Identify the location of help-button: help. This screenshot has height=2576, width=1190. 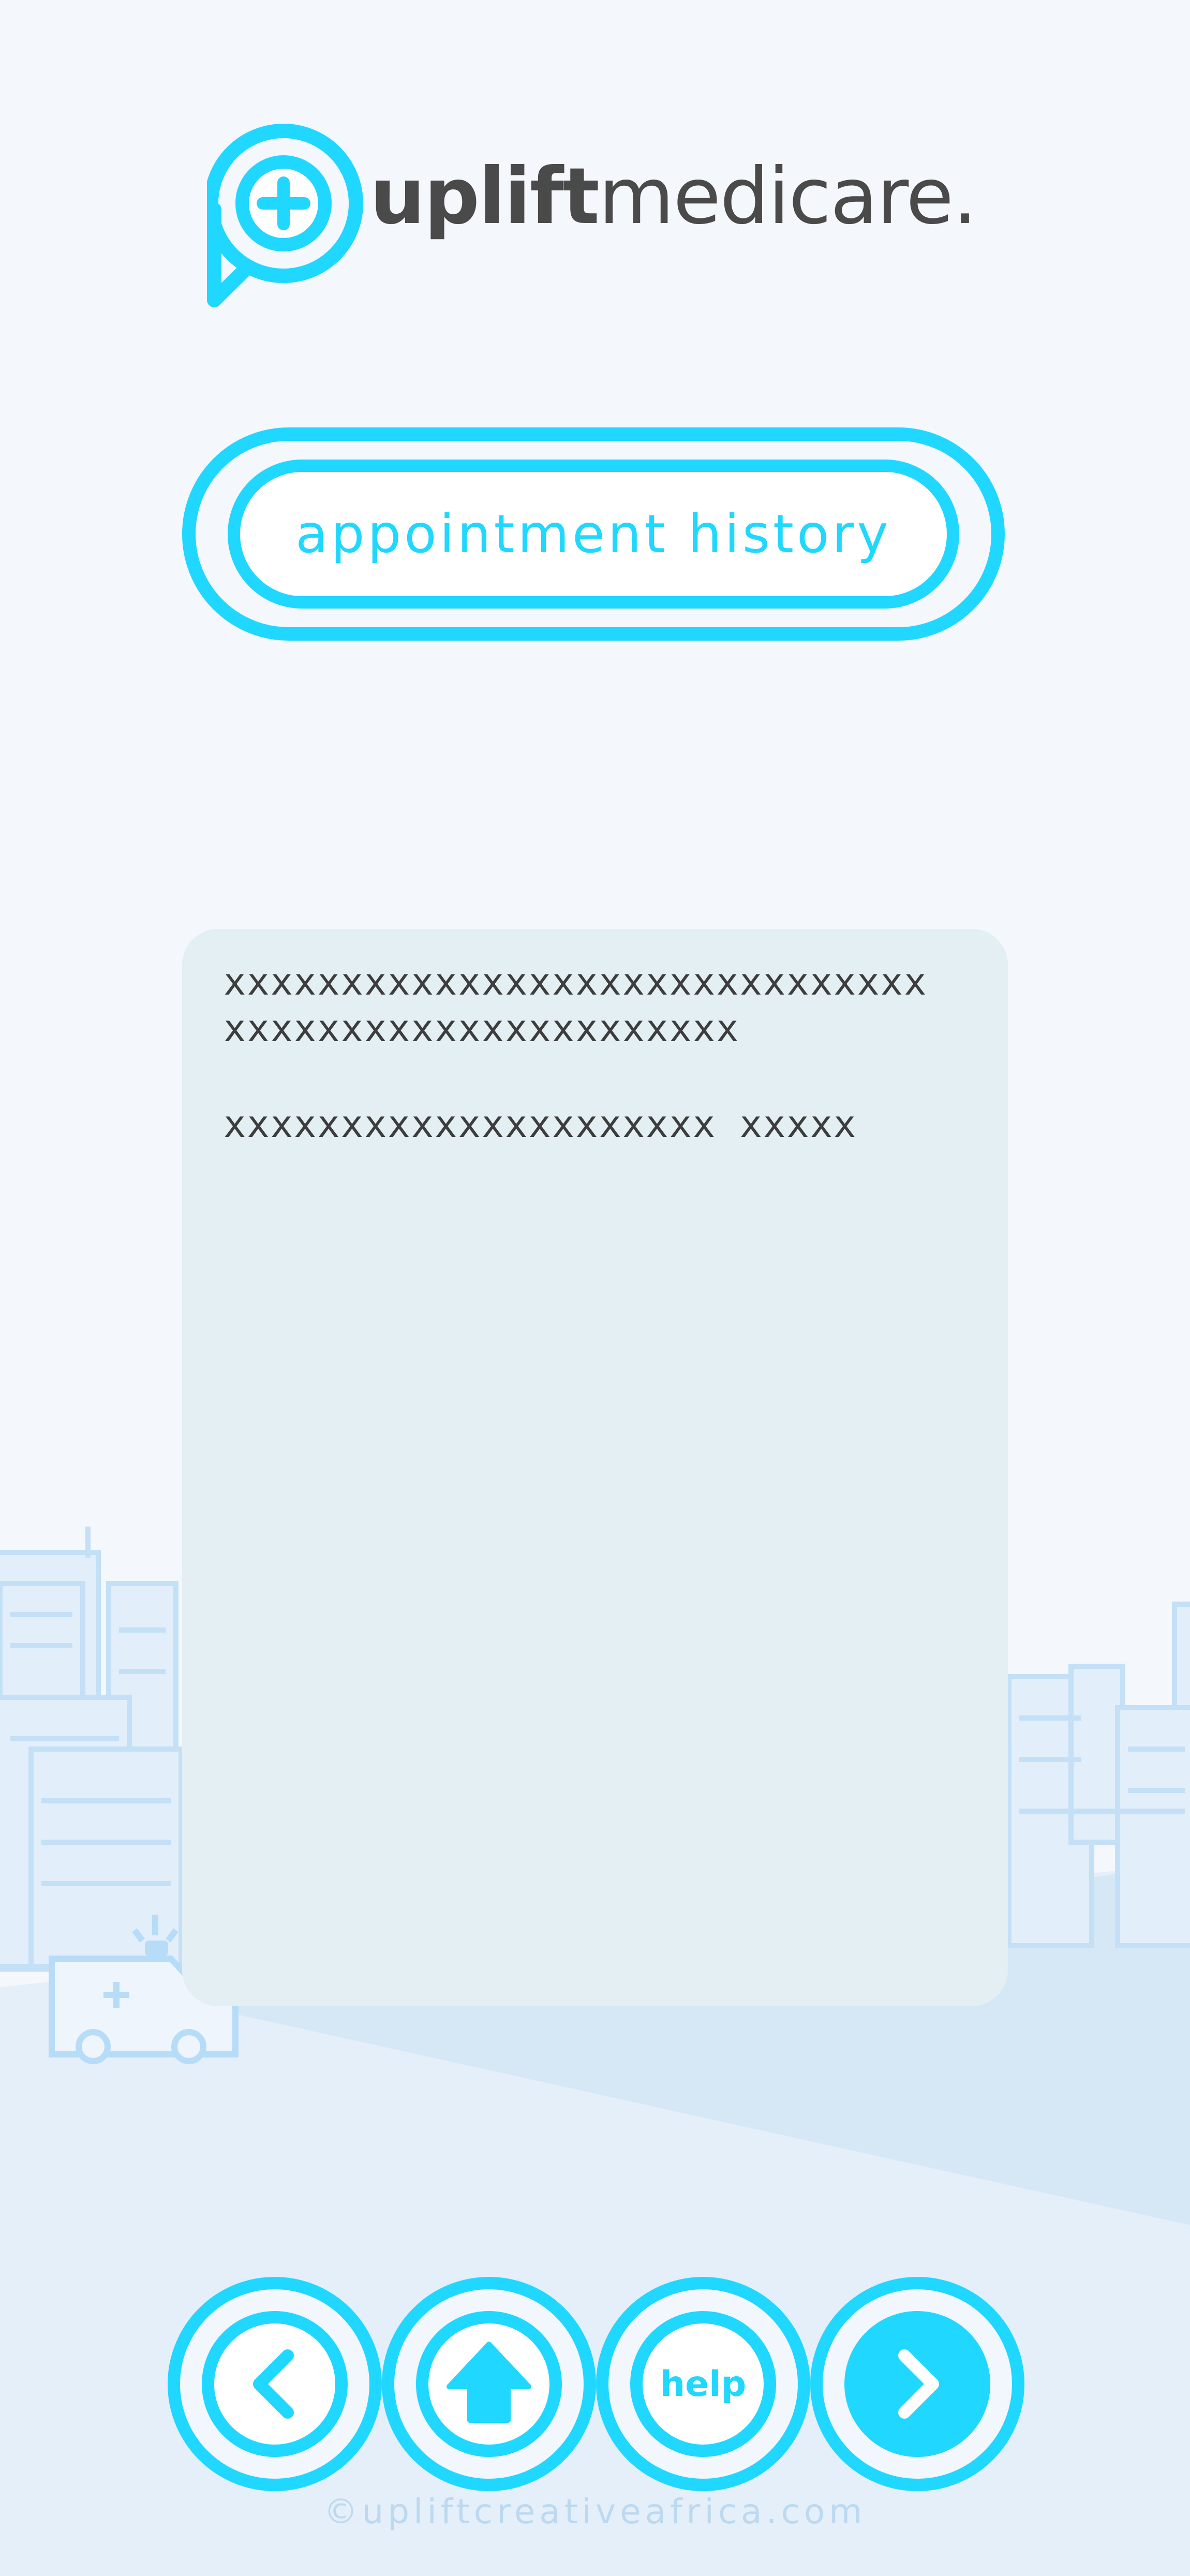
(703, 2384).